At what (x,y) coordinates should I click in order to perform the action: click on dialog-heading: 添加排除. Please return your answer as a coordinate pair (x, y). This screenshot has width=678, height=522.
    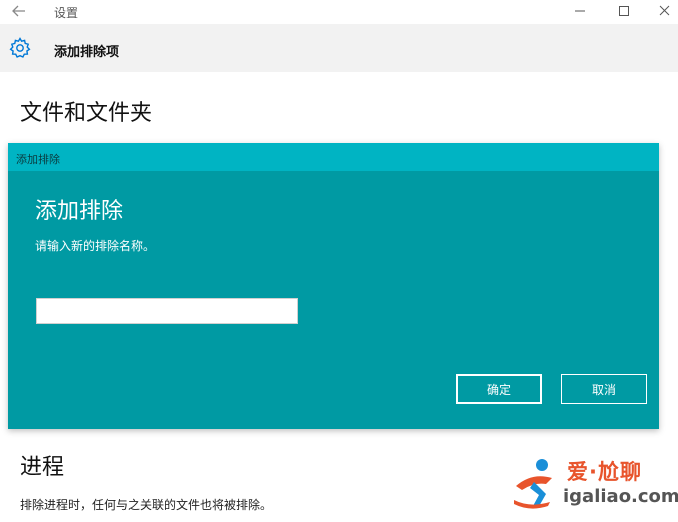
    Looking at the image, I should click on (79, 211).